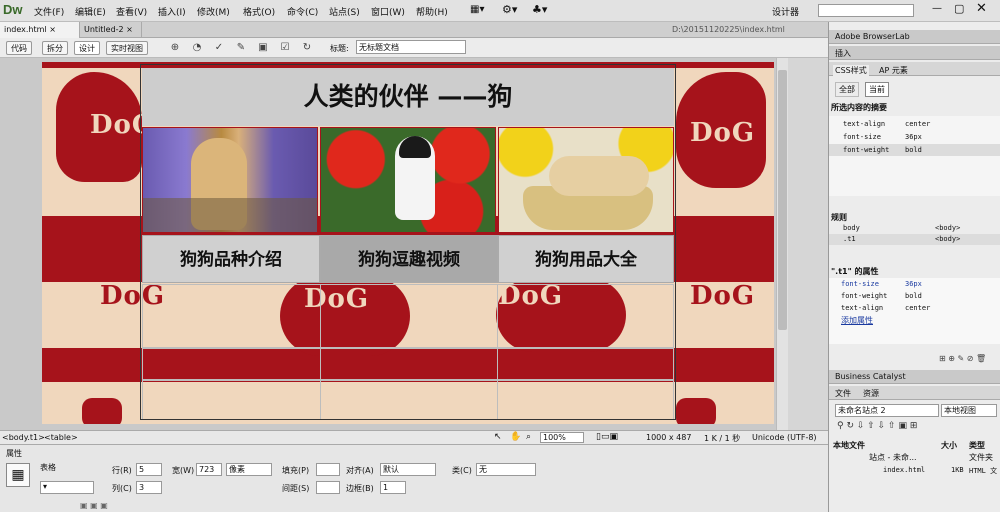 This screenshot has width=1000, height=512. I want to click on rule-selector: body, so click(851, 228).